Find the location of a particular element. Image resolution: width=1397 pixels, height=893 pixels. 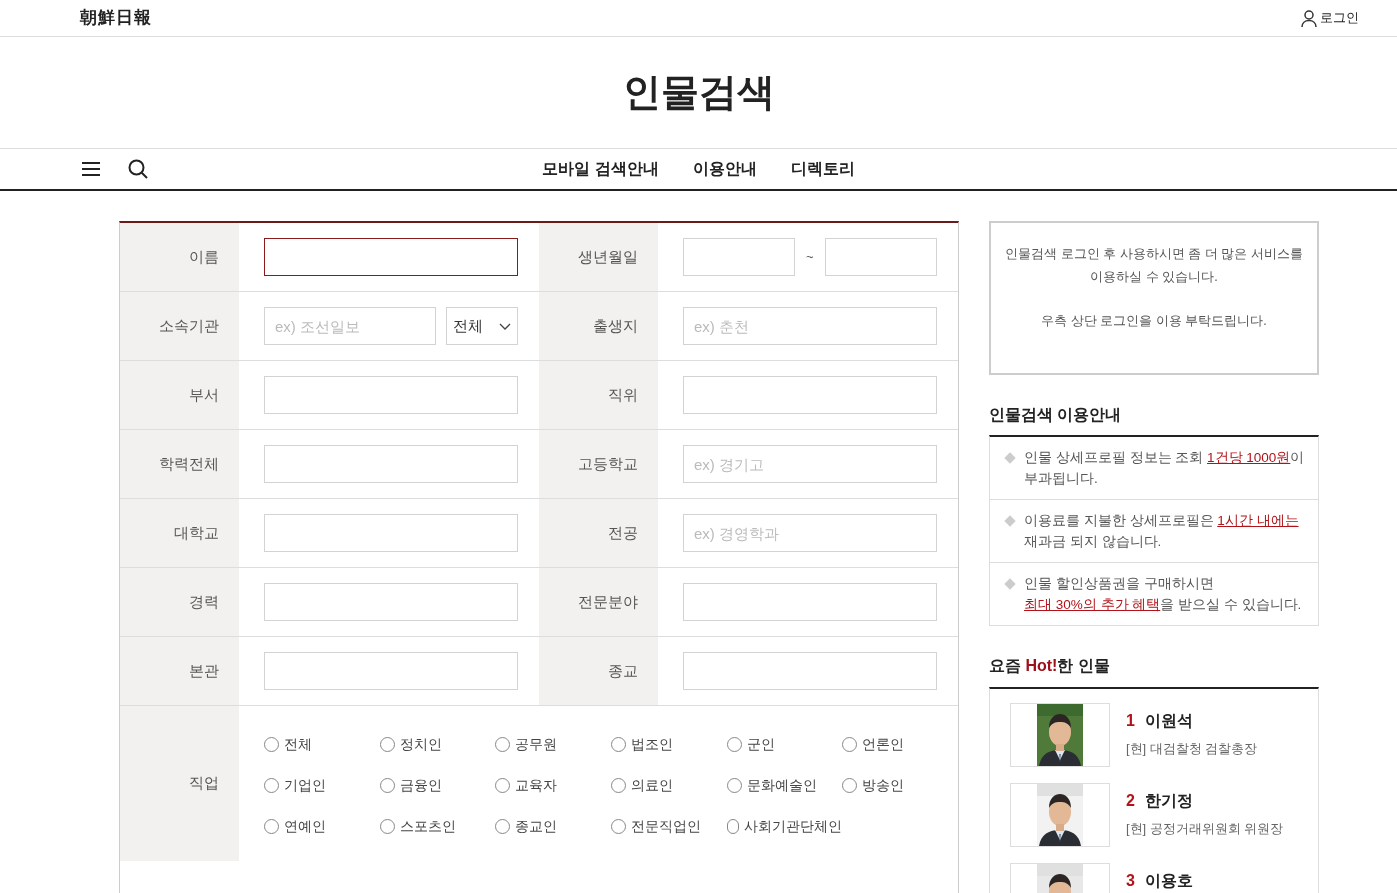

radio-option: 금융인 is located at coordinates (437, 785).